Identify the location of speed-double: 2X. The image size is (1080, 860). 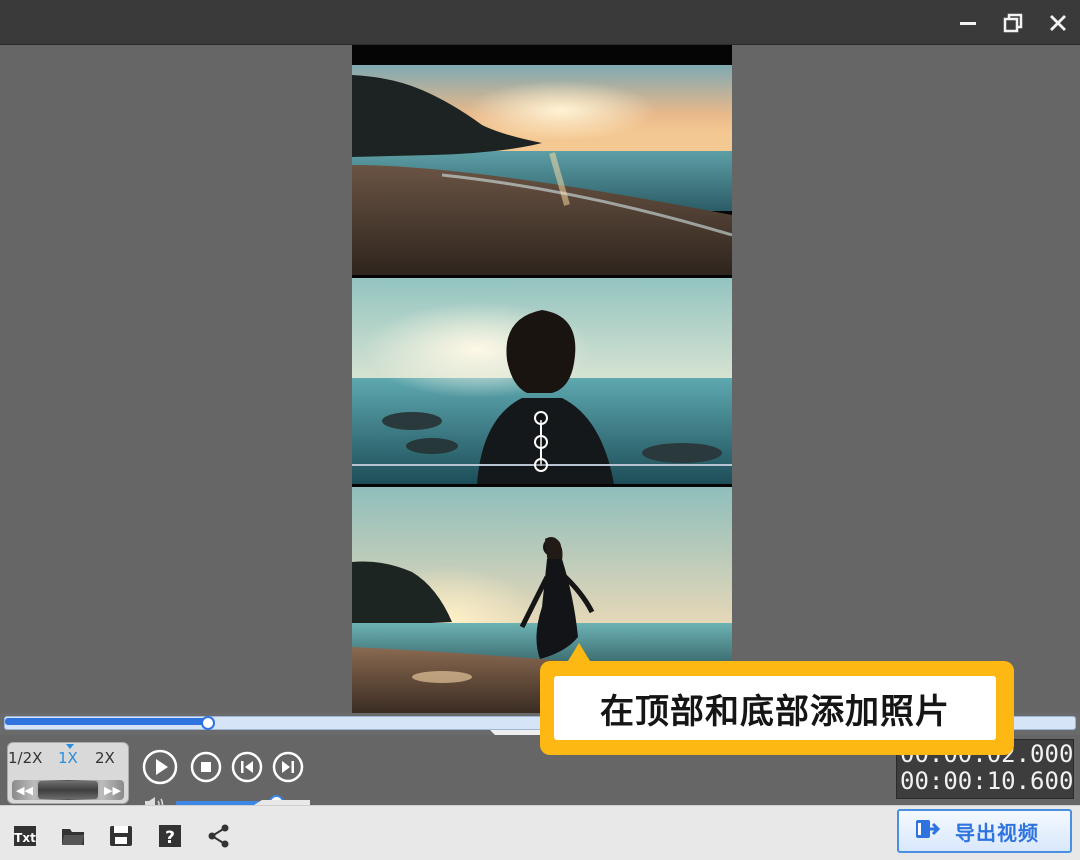
(105, 758).